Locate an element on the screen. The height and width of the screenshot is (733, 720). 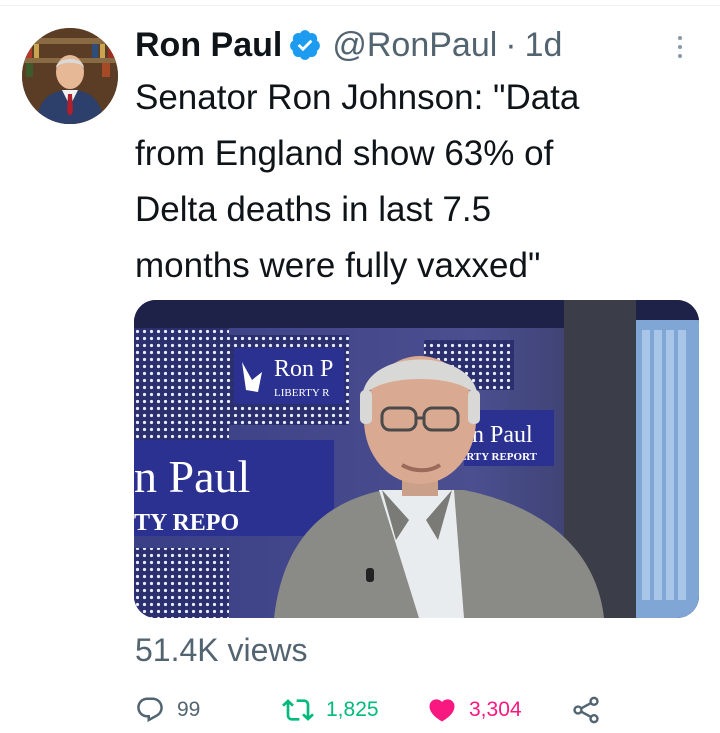
share-icon is located at coordinates (586, 710).